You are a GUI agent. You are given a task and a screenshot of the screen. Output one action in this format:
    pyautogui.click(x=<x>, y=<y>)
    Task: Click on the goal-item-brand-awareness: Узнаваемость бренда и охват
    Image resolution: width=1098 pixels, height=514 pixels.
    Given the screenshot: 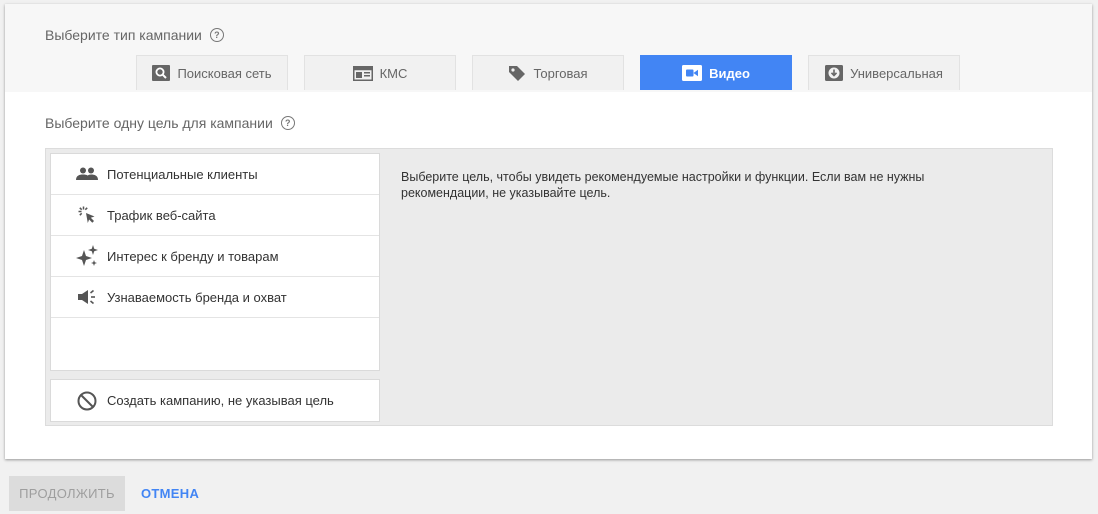 What is the action you would take?
    pyautogui.click(x=215, y=297)
    